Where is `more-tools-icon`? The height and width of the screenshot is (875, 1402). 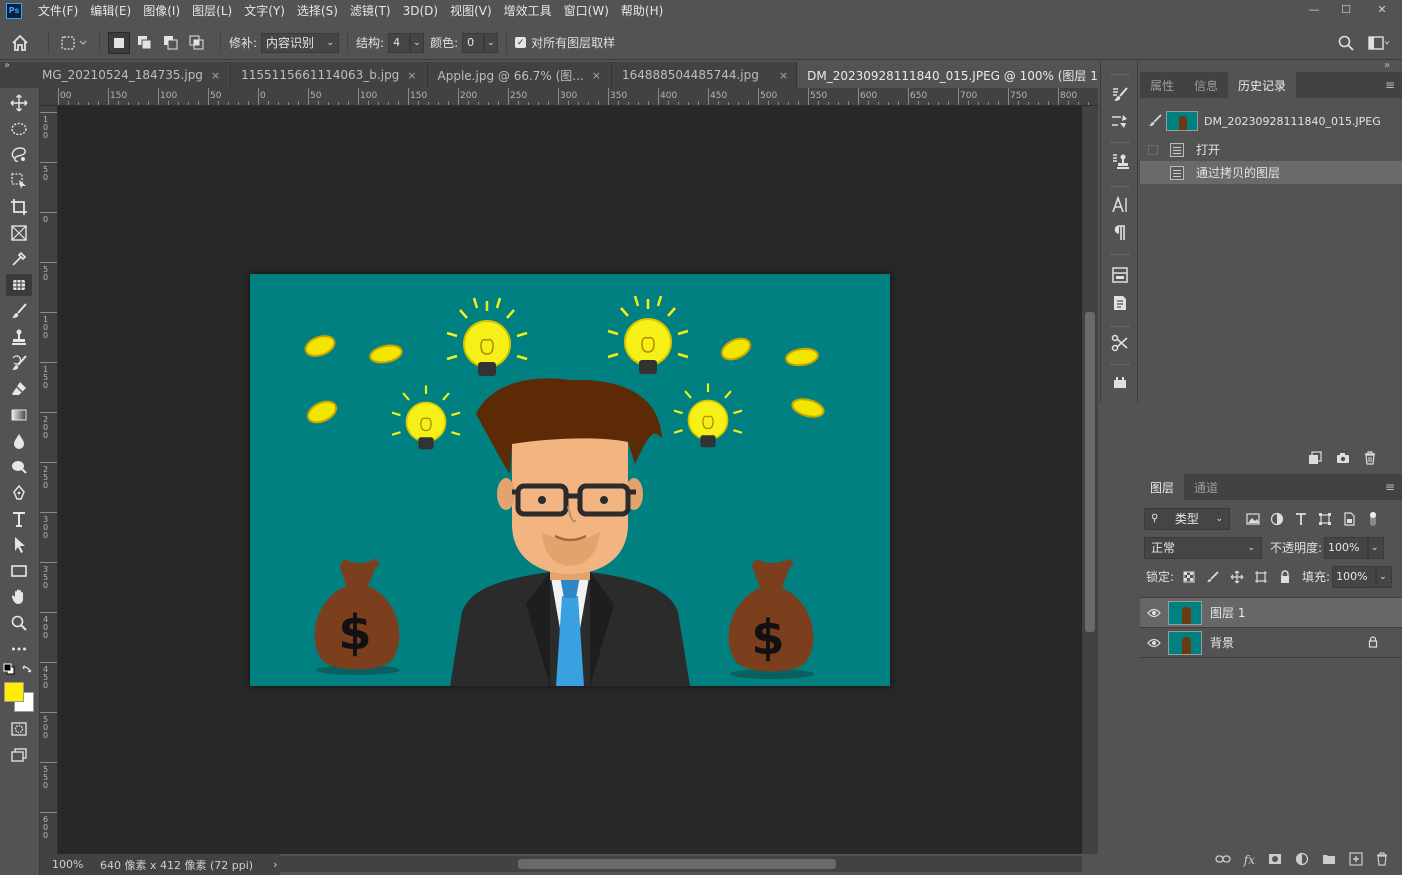
more-tools-icon is located at coordinates (19, 649).